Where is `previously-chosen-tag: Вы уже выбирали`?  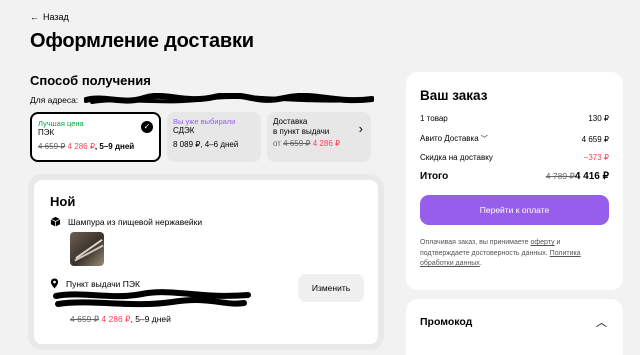 previously-chosen-tag: Вы уже выбирали is located at coordinates (204, 121).